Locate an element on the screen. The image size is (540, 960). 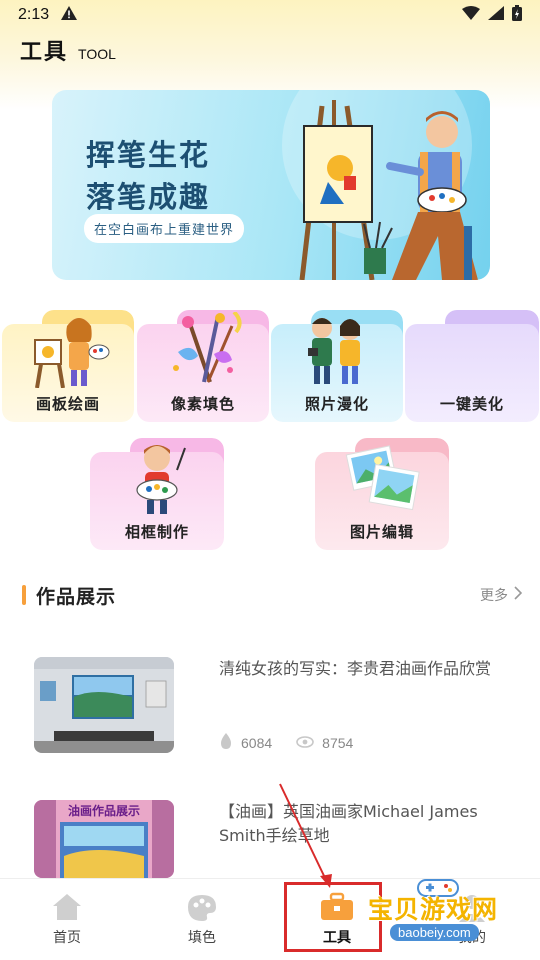
wifi-icon is located at coordinates (471, 15).